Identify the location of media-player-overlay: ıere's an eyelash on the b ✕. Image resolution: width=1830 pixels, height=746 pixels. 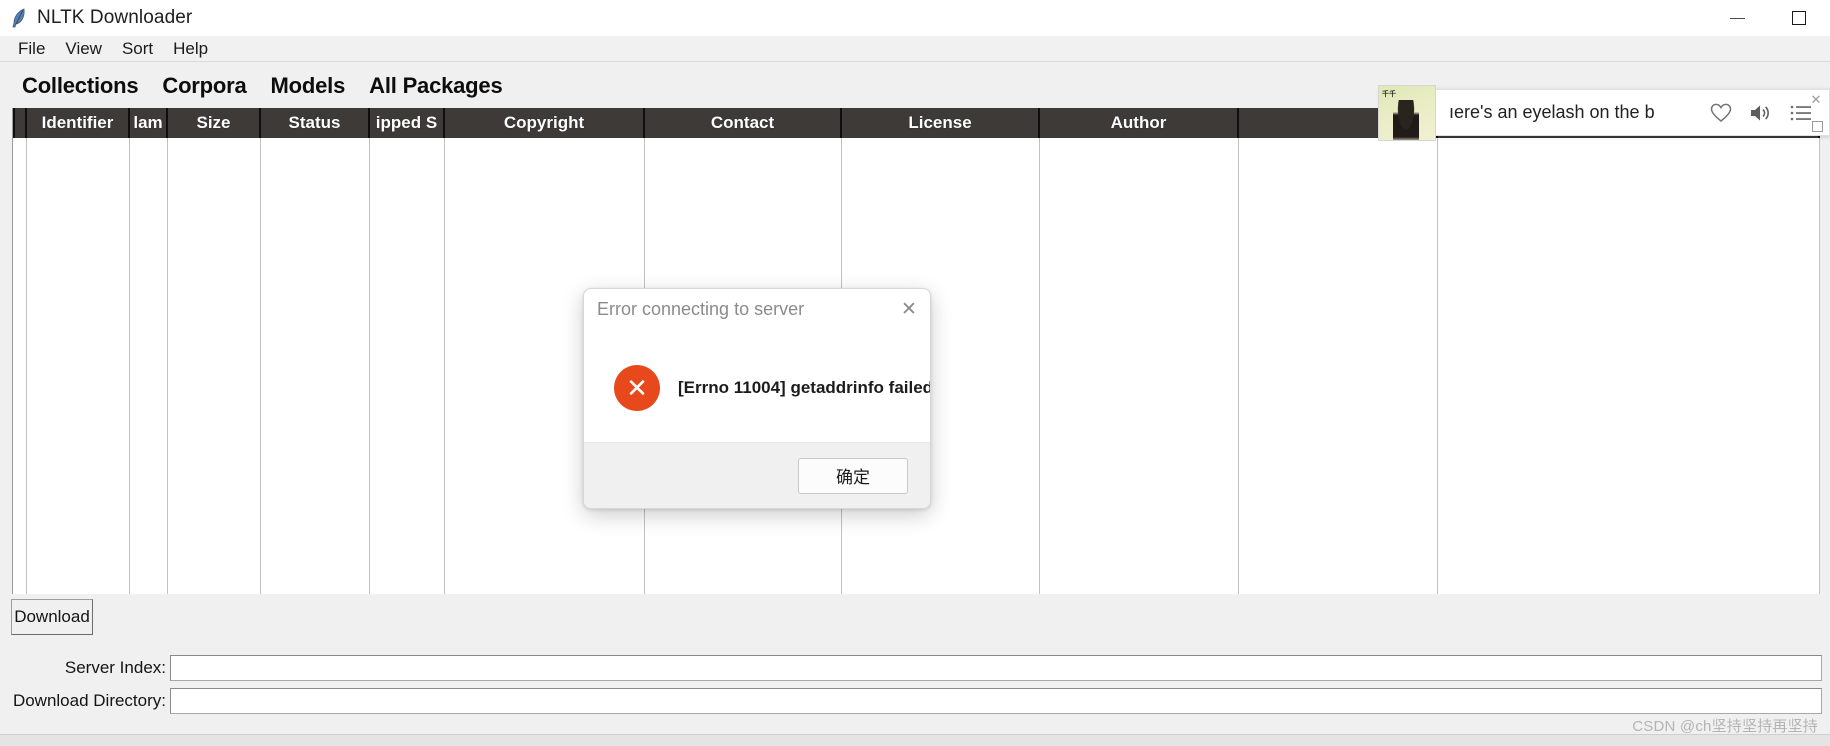
(1605, 112).